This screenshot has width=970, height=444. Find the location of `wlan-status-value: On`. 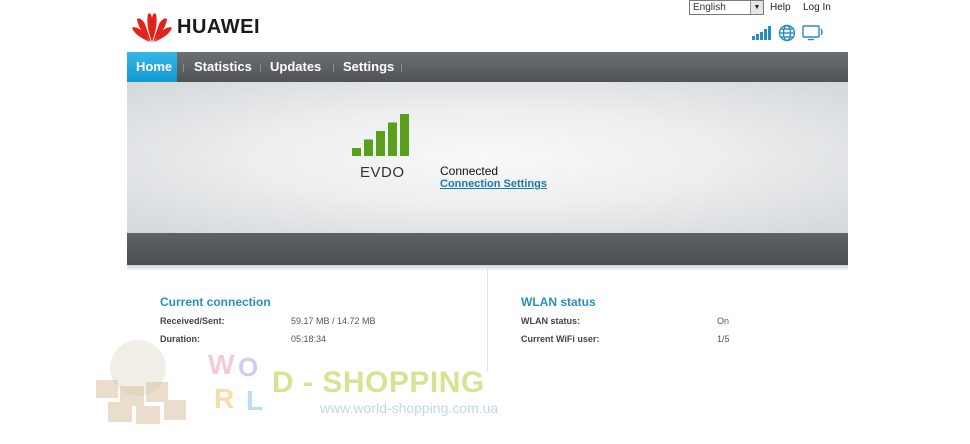

wlan-status-value: On is located at coordinates (723, 321).